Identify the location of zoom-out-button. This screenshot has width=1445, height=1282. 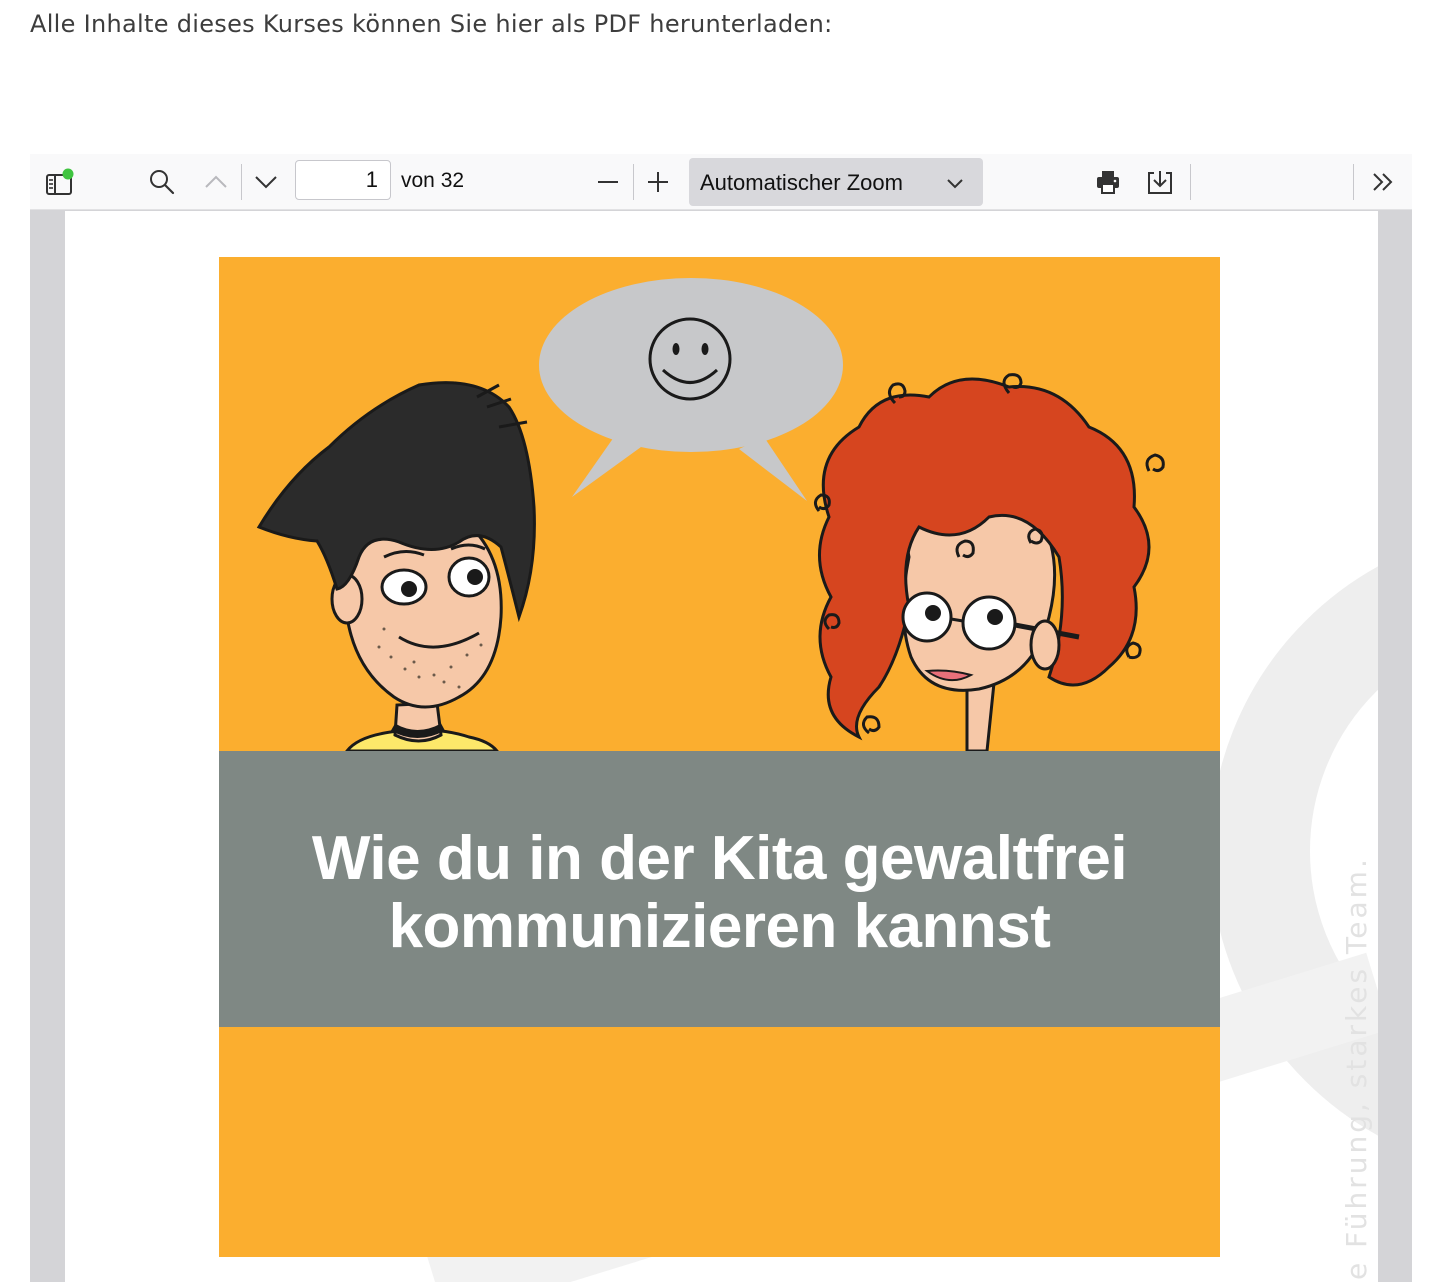
(608, 182).